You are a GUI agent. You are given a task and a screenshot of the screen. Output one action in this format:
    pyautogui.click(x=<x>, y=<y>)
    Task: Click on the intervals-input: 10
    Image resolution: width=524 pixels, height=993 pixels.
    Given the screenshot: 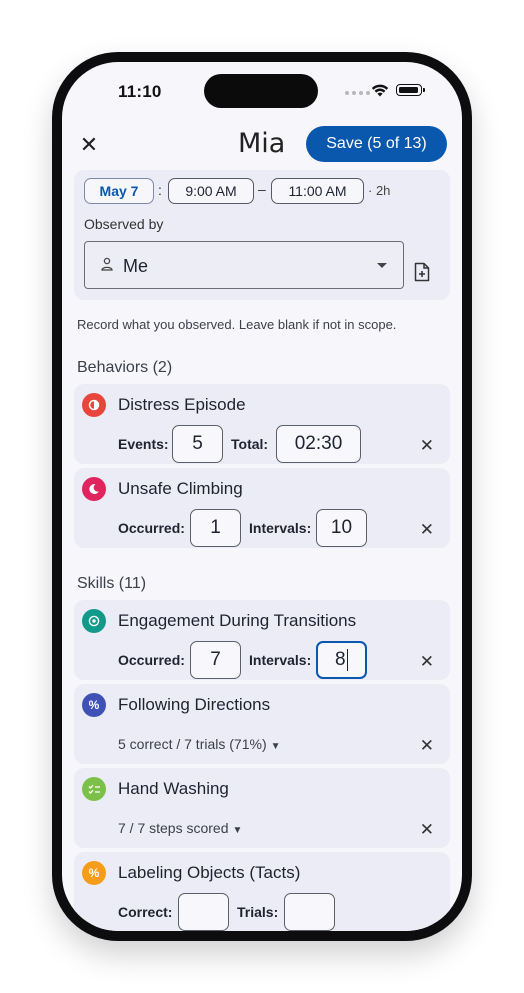 What is the action you would take?
    pyautogui.click(x=341, y=528)
    